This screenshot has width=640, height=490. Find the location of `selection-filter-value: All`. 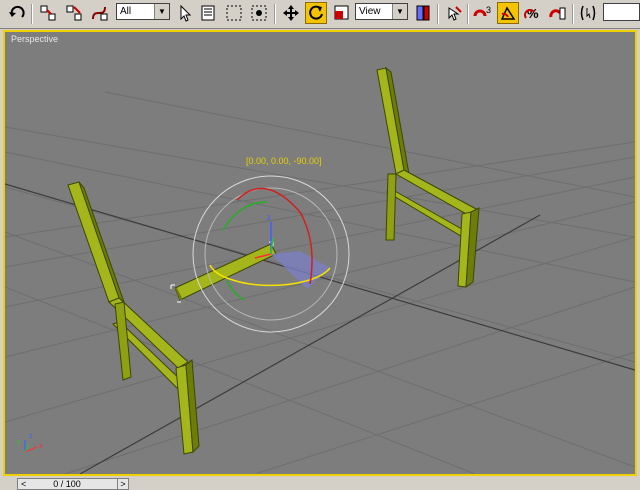

selection-filter-value: All is located at coordinates (126, 11).